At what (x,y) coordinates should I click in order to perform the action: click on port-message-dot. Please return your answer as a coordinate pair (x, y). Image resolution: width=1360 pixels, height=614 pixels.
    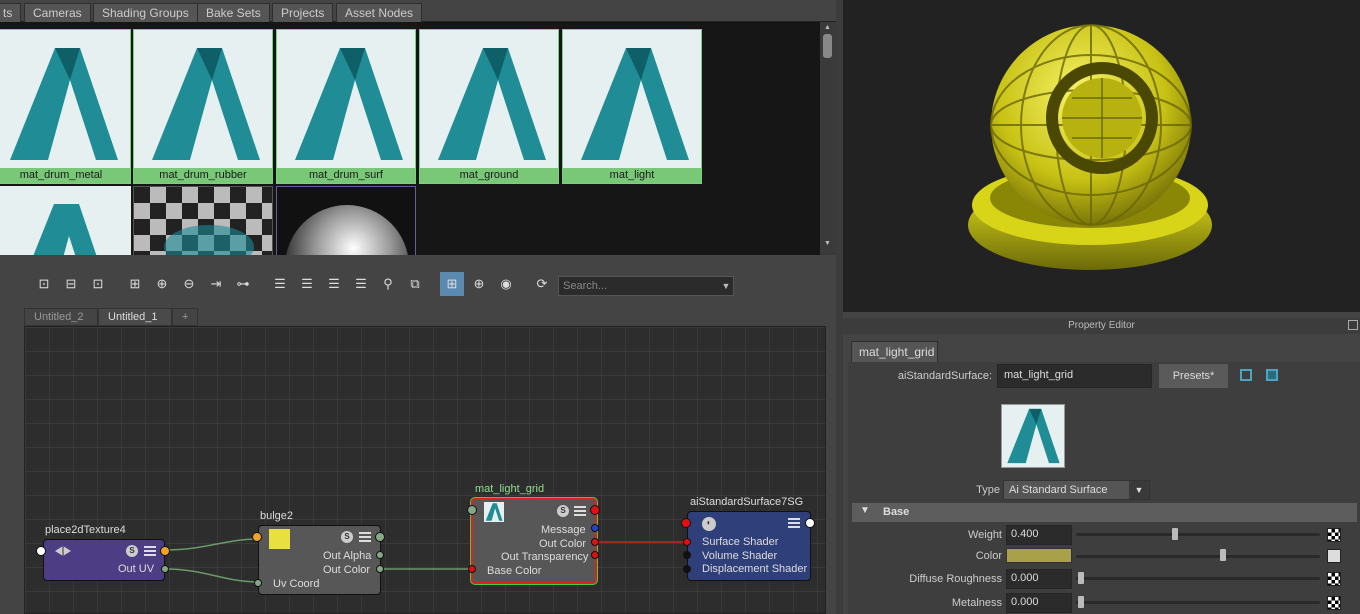
    Looking at the image, I should click on (595, 528).